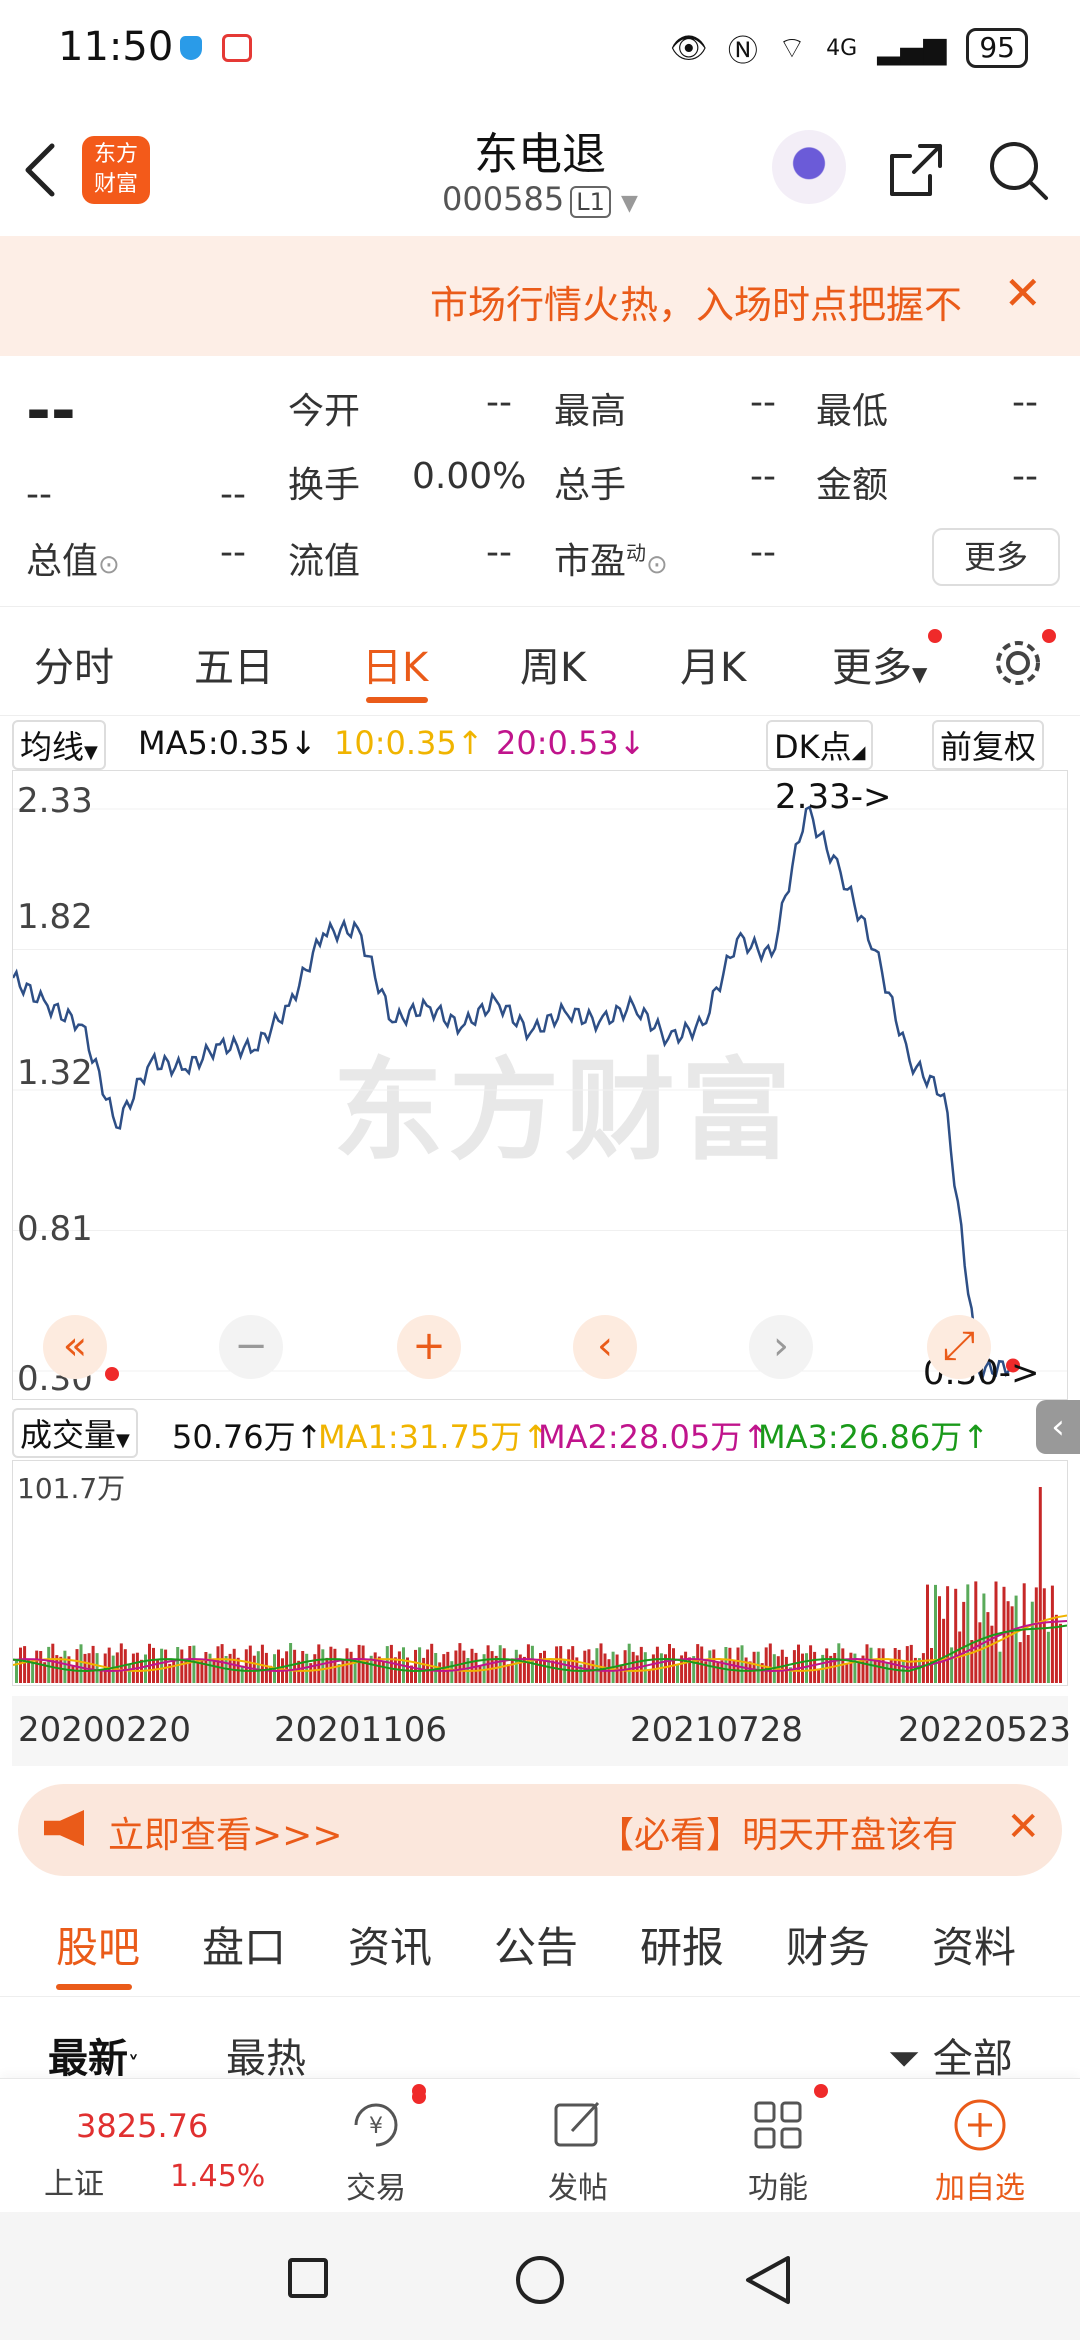 The width and height of the screenshot is (1080, 2340). What do you see at coordinates (74, 664) in the screenshot?
I see `tab-intraday: 分时` at bounding box center [74, 664].